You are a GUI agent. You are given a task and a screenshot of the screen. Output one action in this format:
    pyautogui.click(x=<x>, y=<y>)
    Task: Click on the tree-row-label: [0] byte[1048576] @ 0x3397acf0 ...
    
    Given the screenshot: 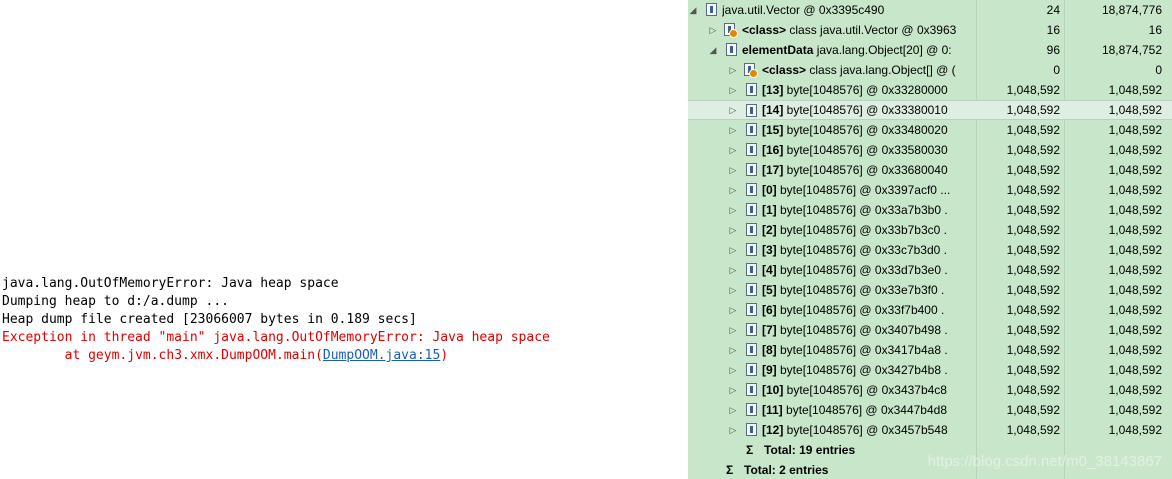 What is the action you would take?
    pyautogui.click(x=856, y=190)
    